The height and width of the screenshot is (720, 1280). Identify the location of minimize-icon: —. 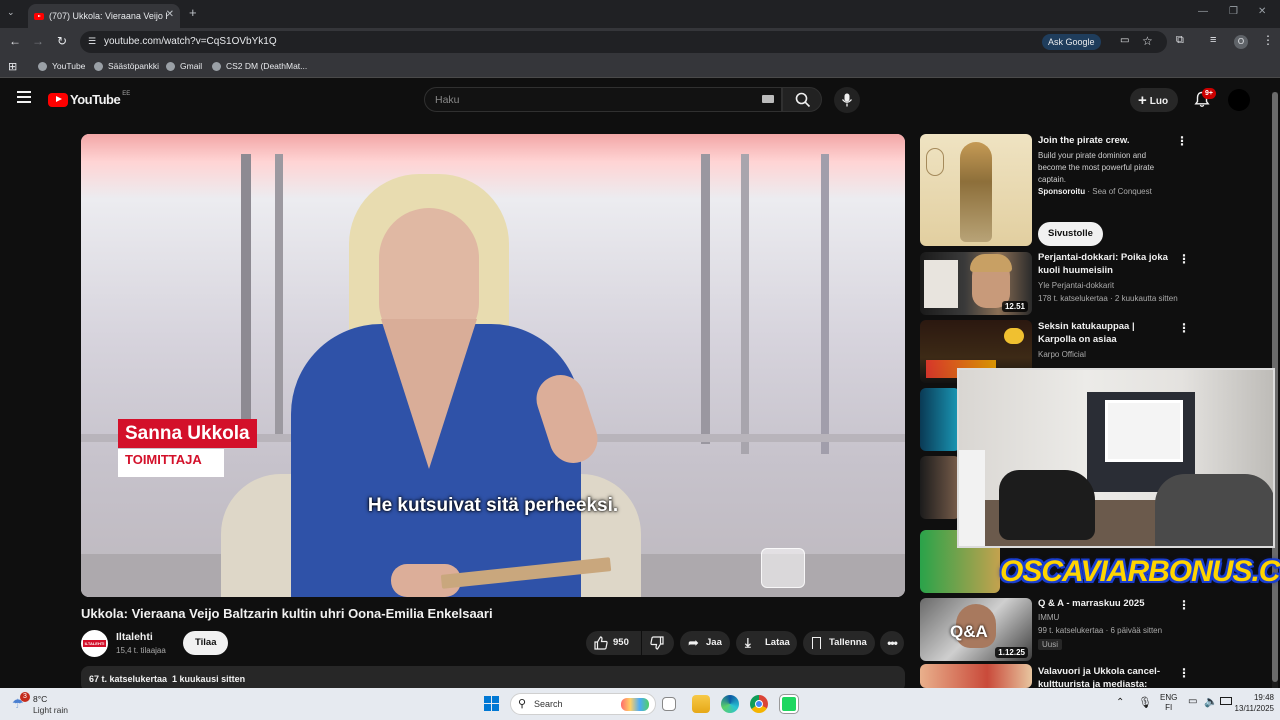
(1203, 11).